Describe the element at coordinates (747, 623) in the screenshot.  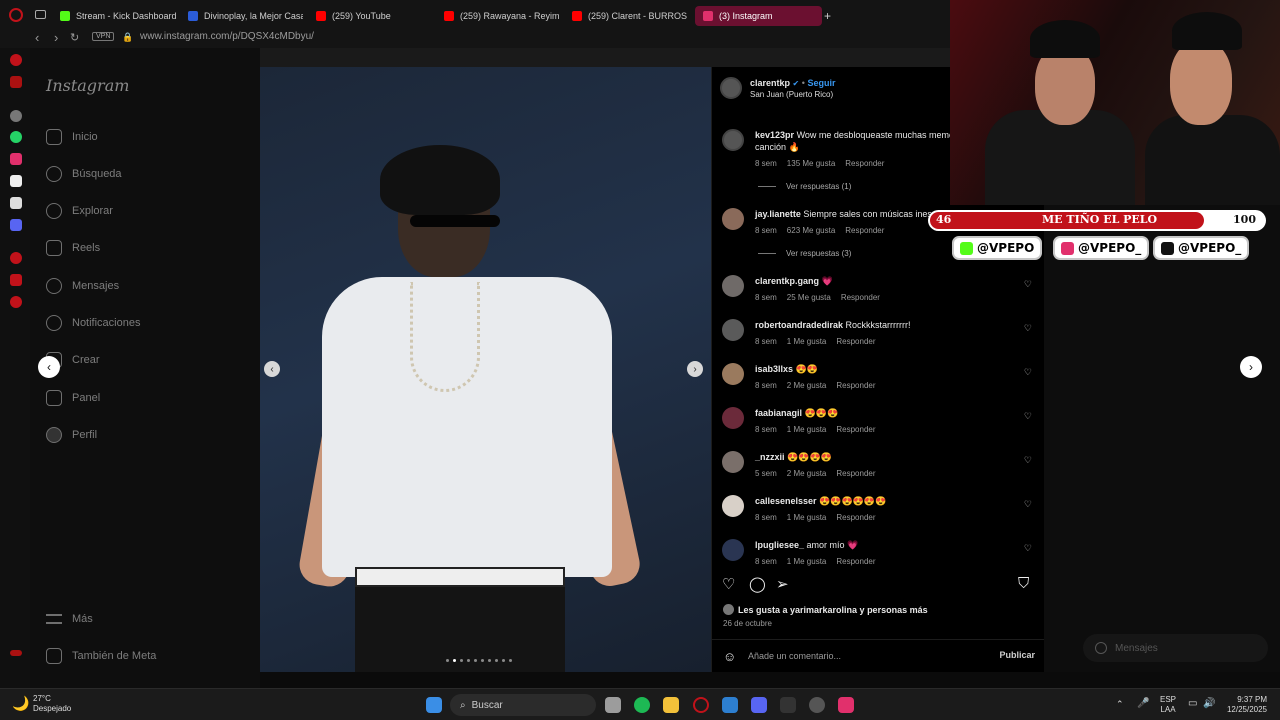
I see `post-date: 26 de octubre` at that location.